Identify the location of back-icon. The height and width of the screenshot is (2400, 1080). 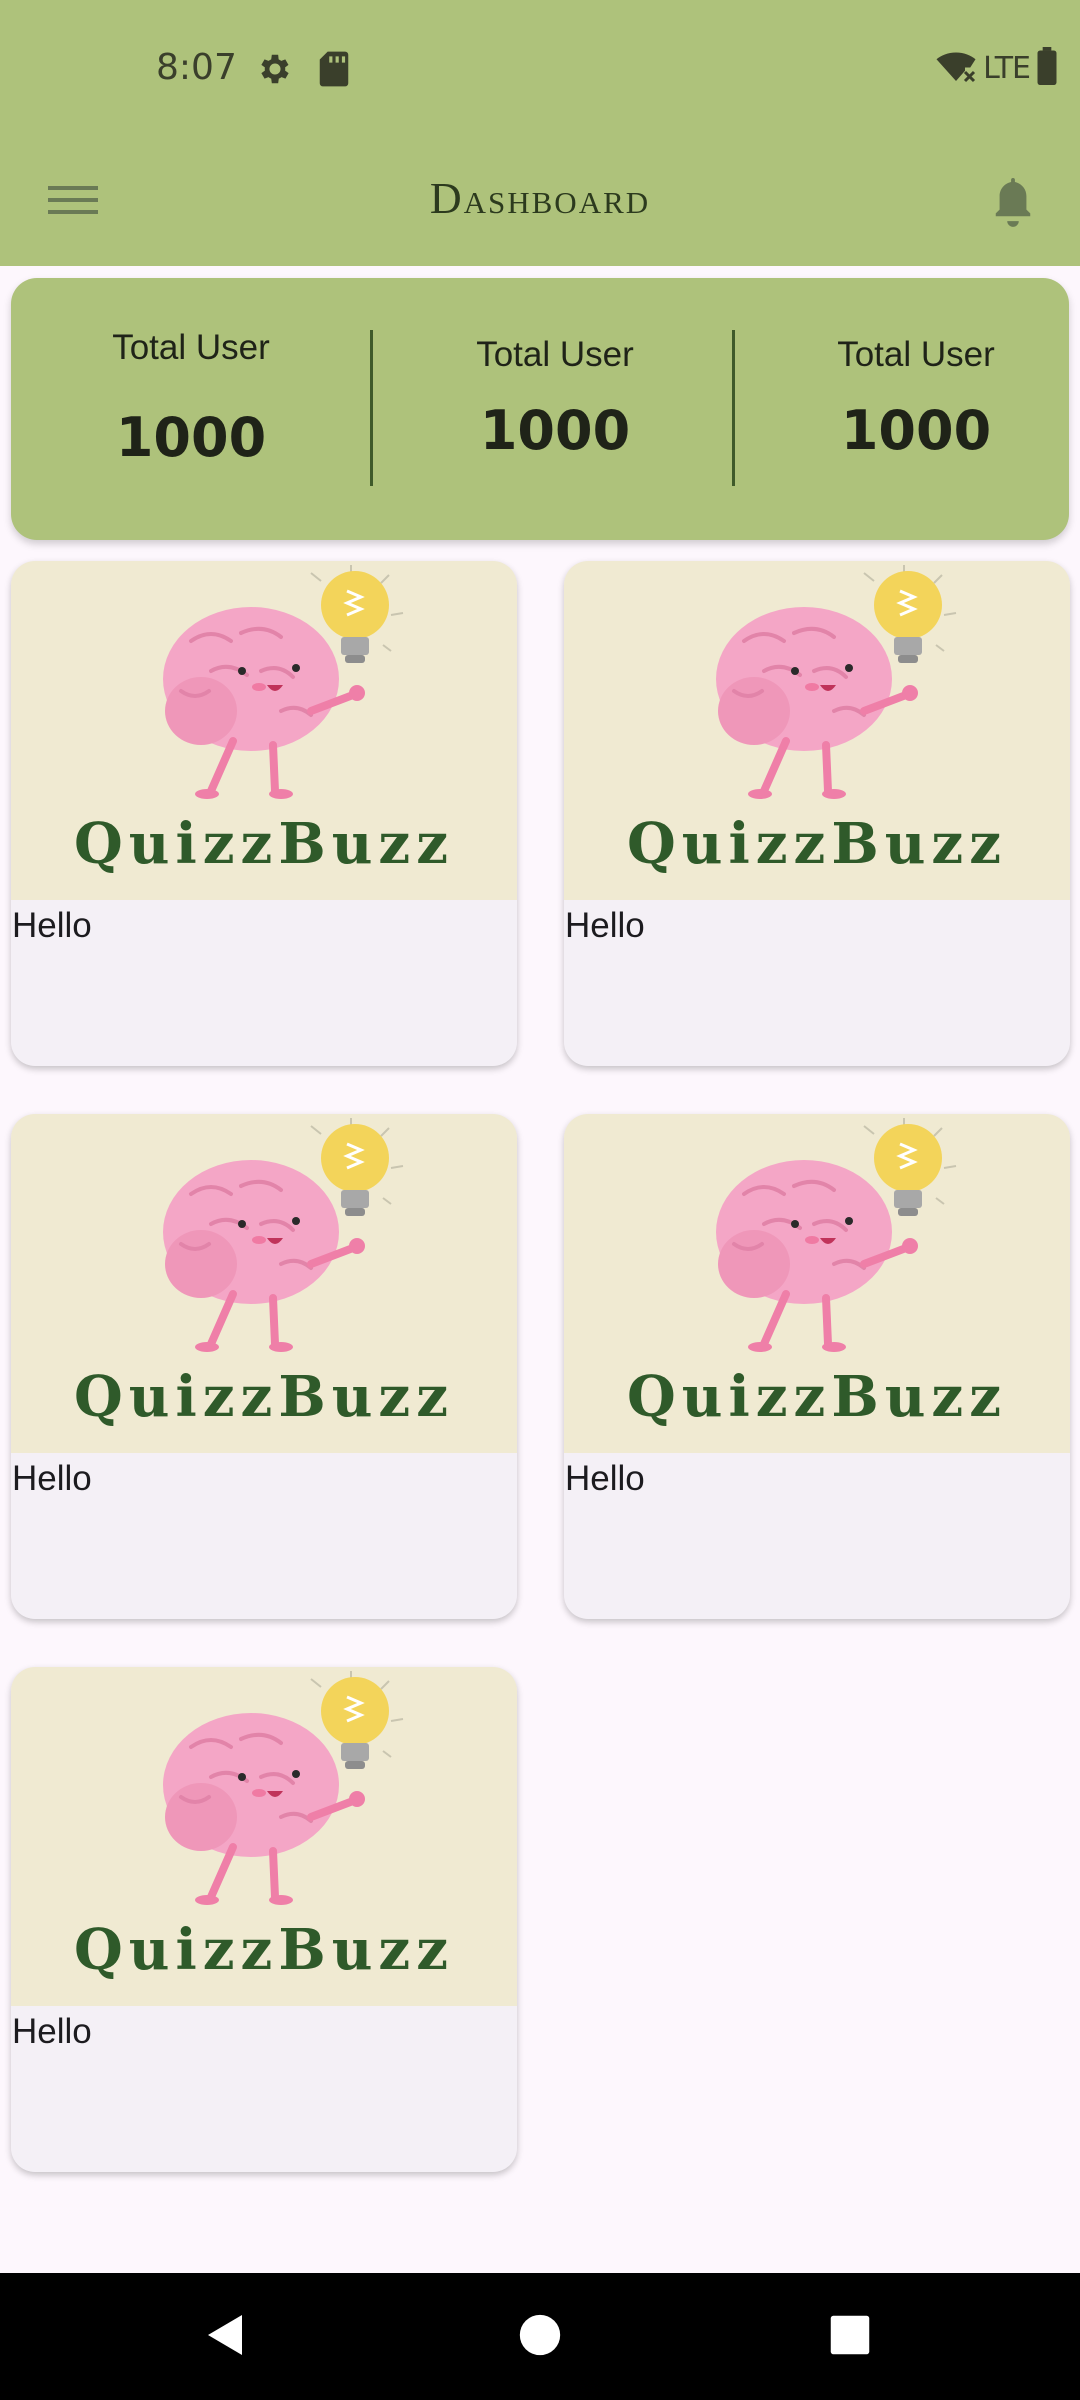
(226, 2337).